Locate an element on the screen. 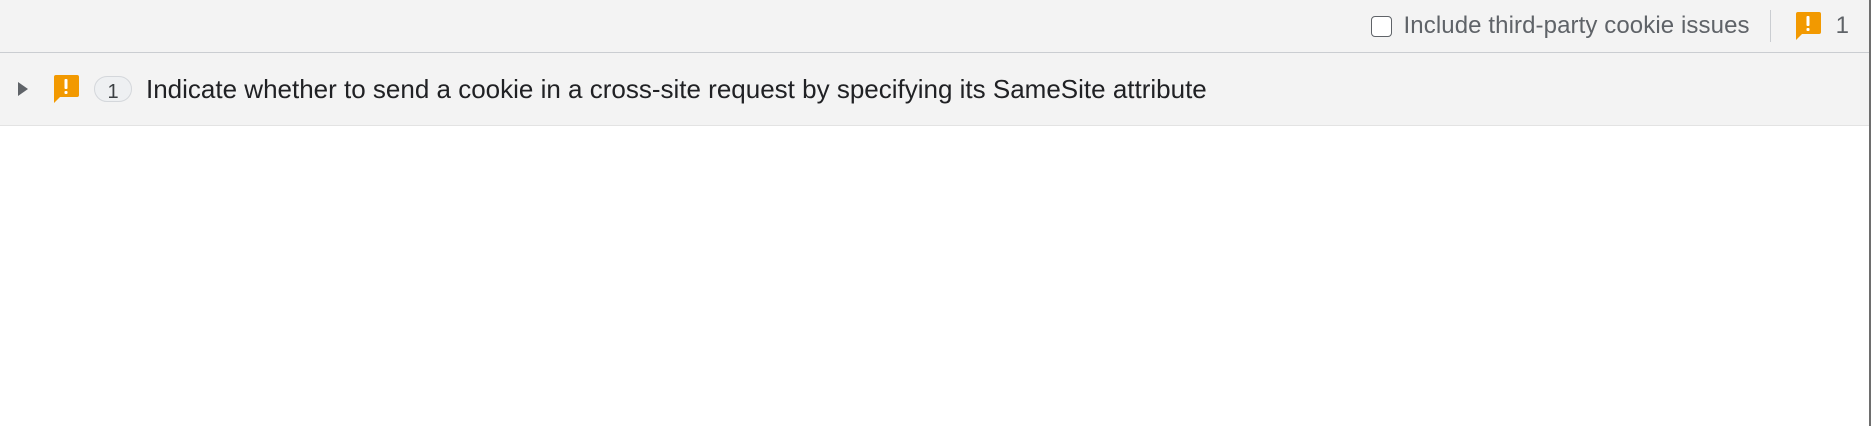 The image size is (1873, 426). expand-triangle-icon is located at coordinates (23, 89).